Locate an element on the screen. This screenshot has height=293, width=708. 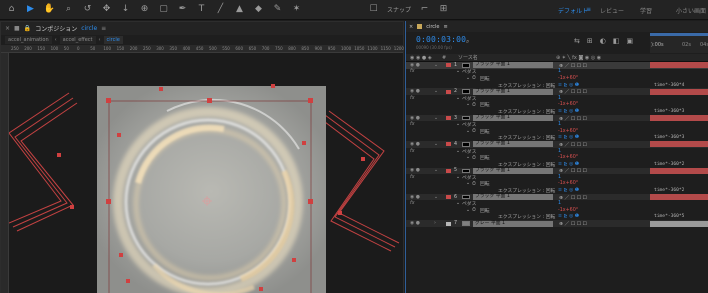
workspace-default: デフォルト is located at coordinates (573, 10).